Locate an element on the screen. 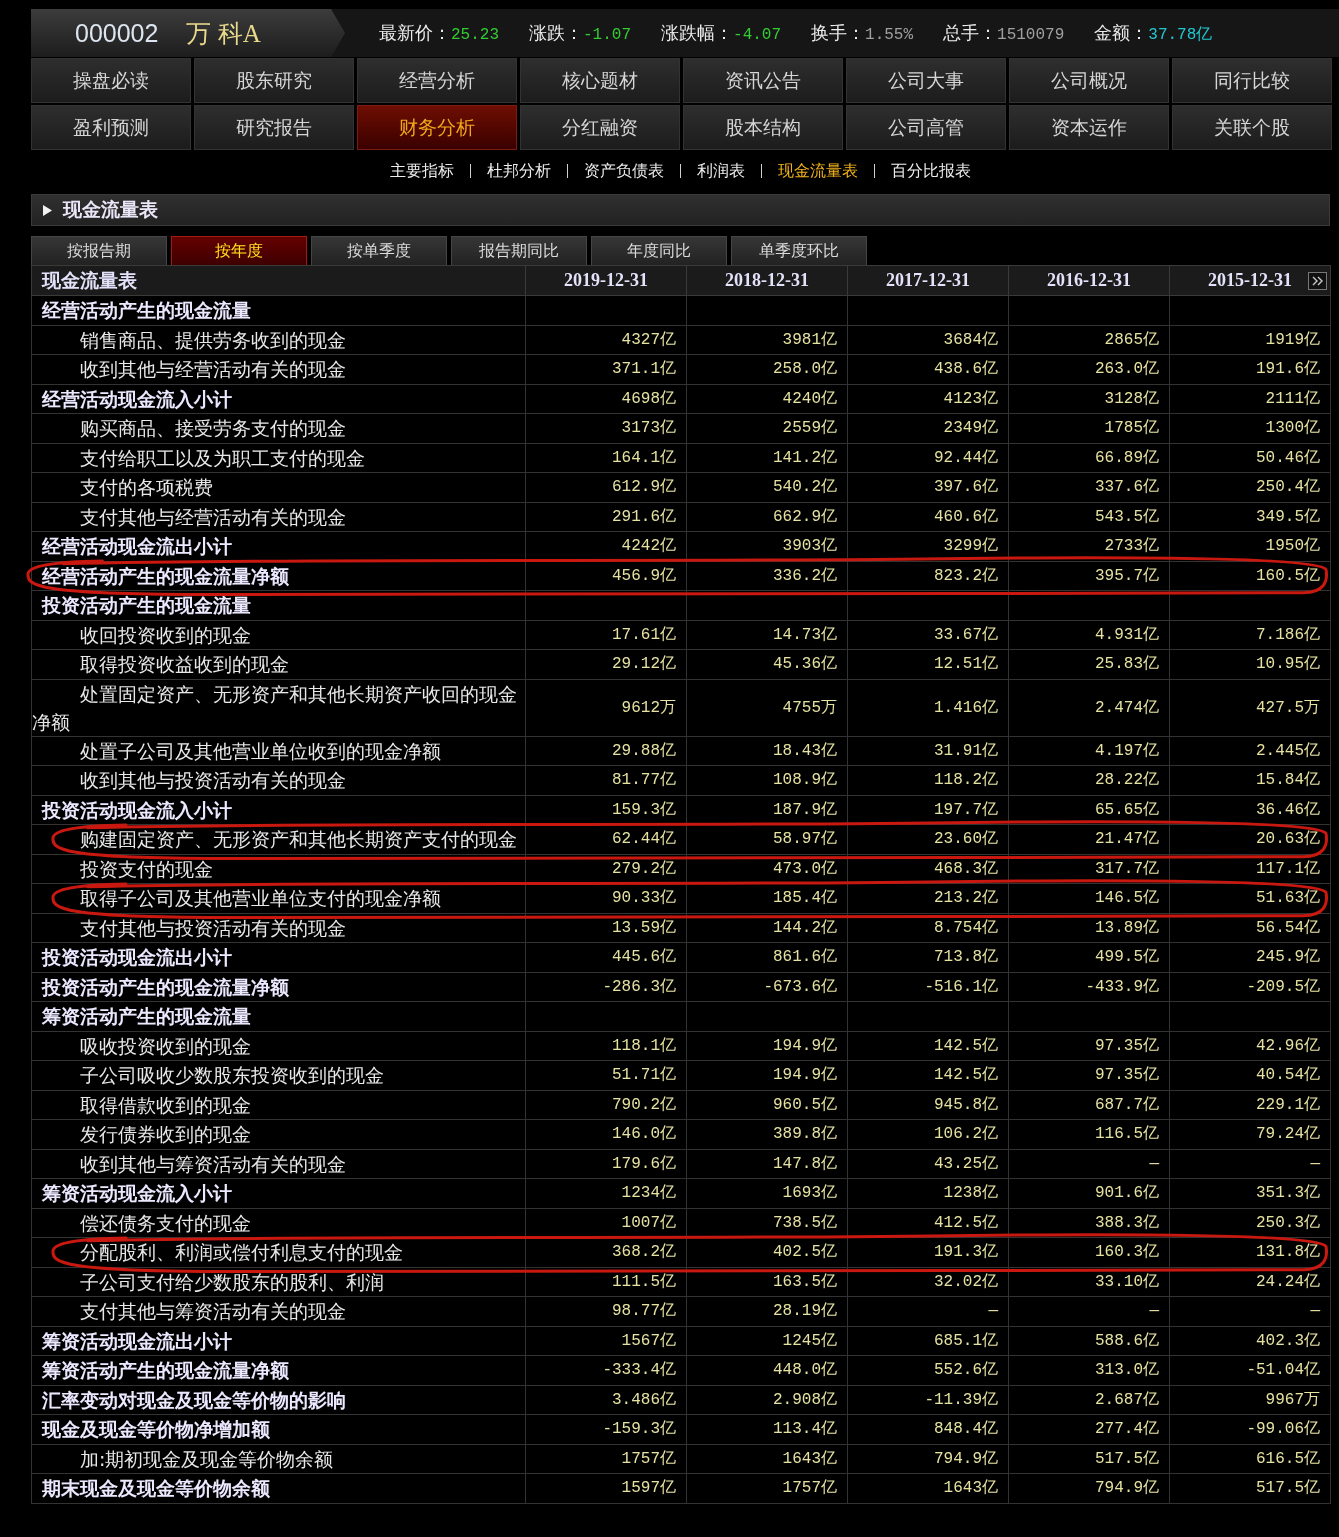 Image resolution: width=1339 pixels, height=1537 pixels. table-cell: 616.5亿 is located at coordinates (1250, 1459).